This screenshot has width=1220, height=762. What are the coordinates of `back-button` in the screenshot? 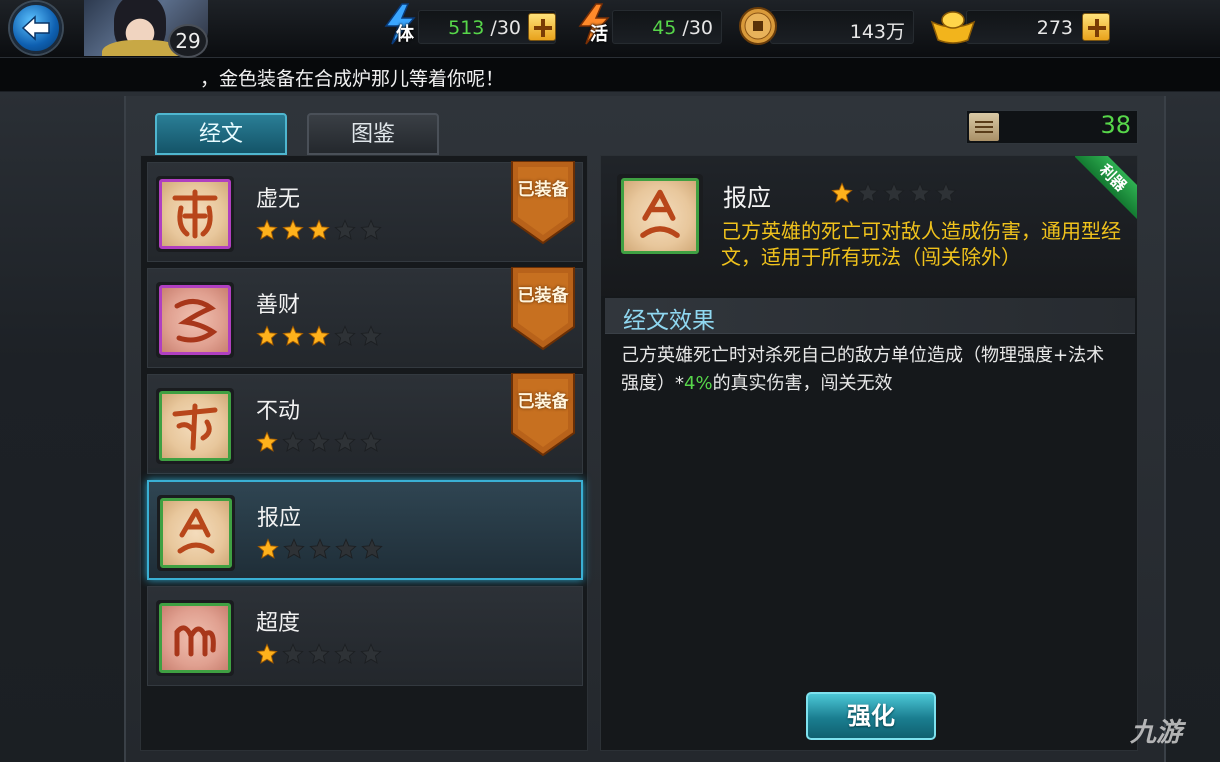 It's located at (36, 28).